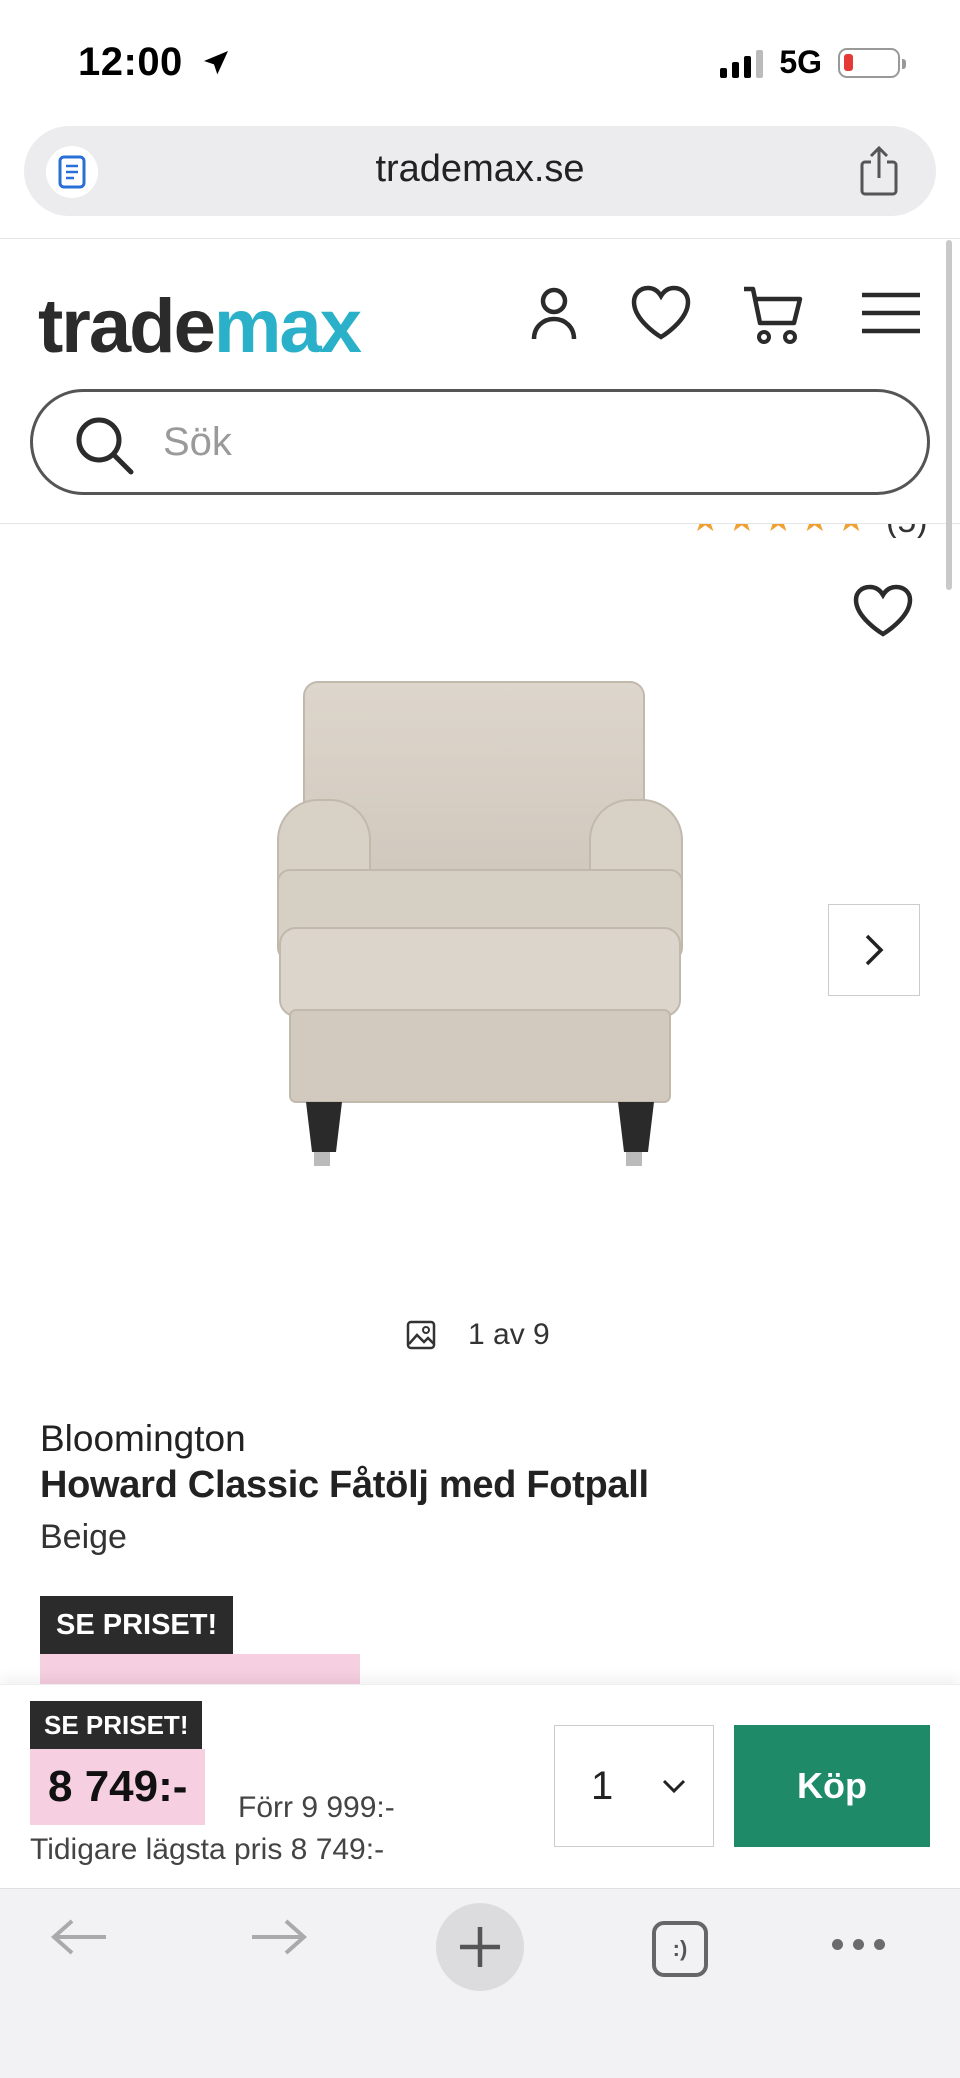 This screenshot has width=960, height=2078. I want to click on plus-icon, so click(480, 1947).